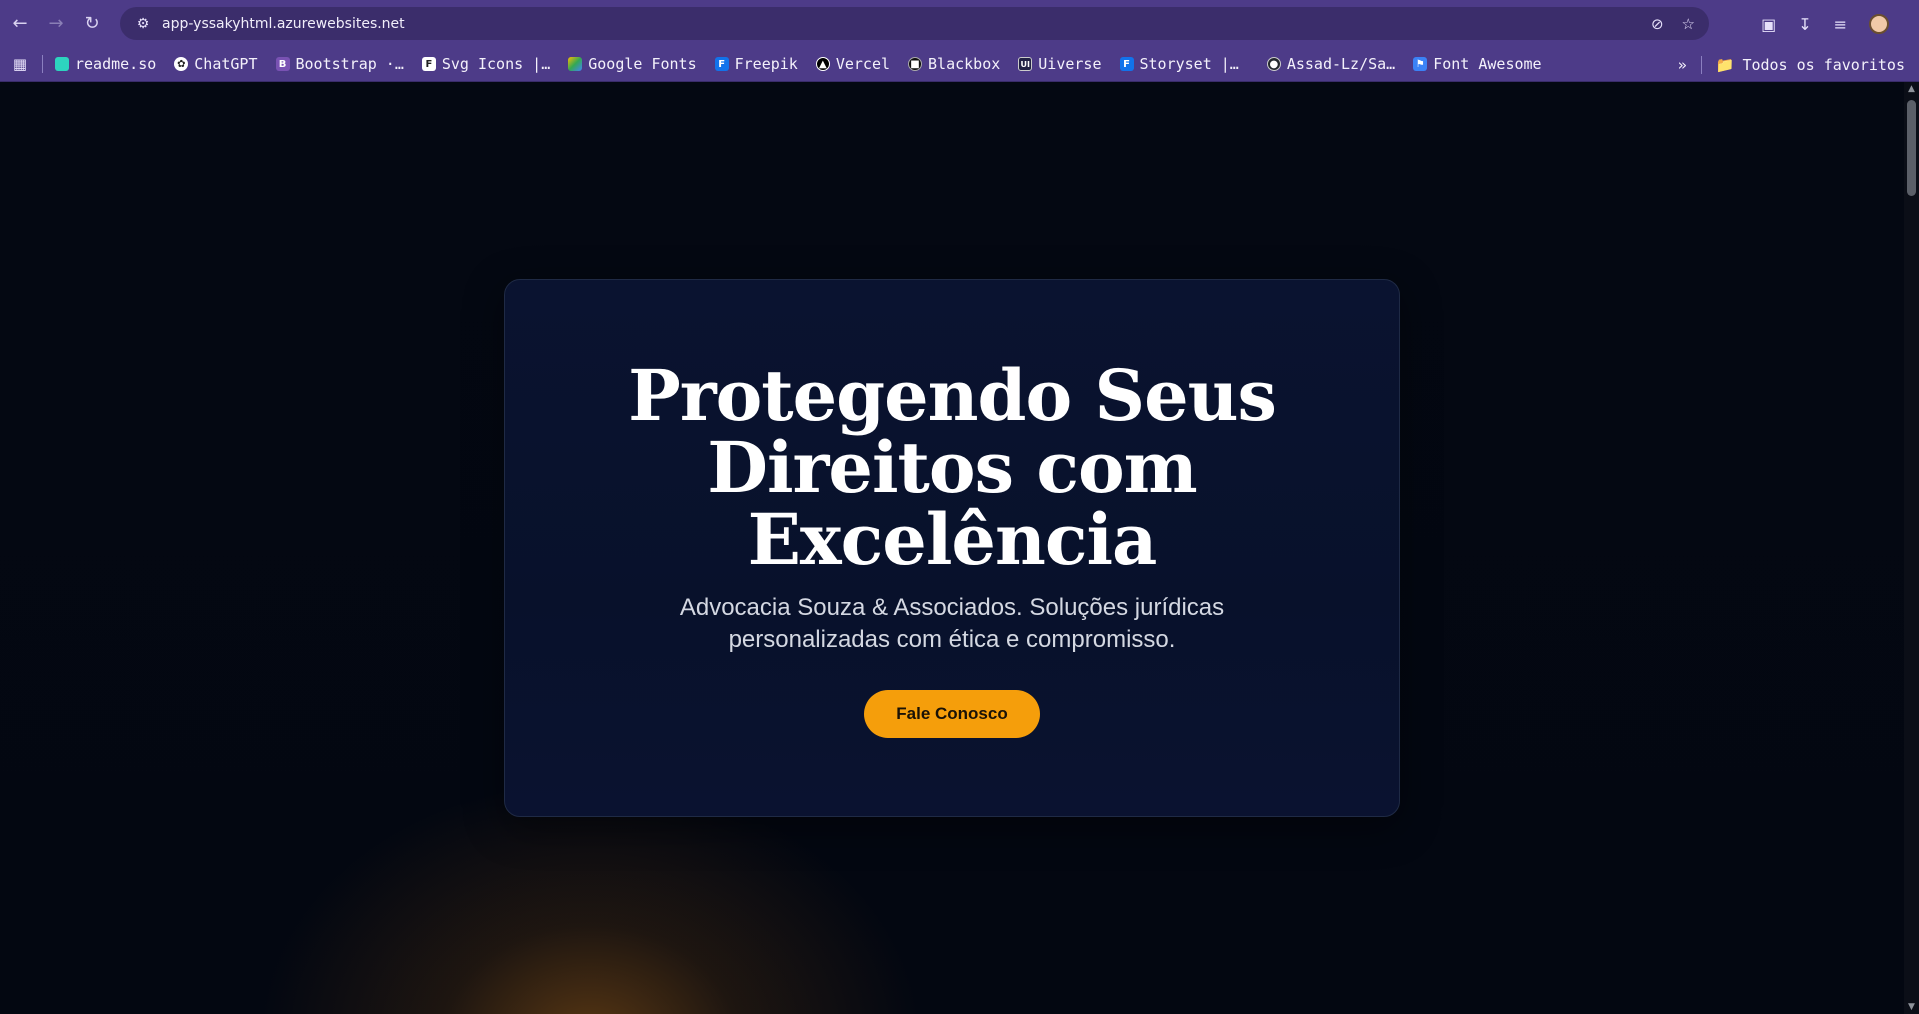 This screenshot has width=1919, height=1014. What do you see at coordinates (766, 64) in the screenshot?
I see `bookmark-label: Freepik` at bounding box center [766, 64].